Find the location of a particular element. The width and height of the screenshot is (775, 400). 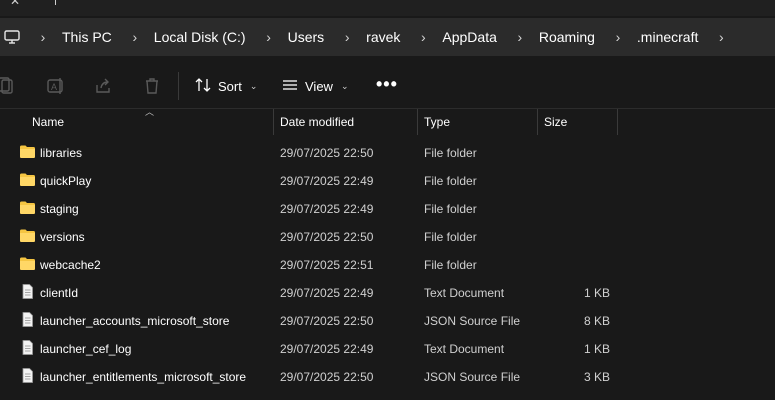

command-separator is located at coordinates (178, 86).